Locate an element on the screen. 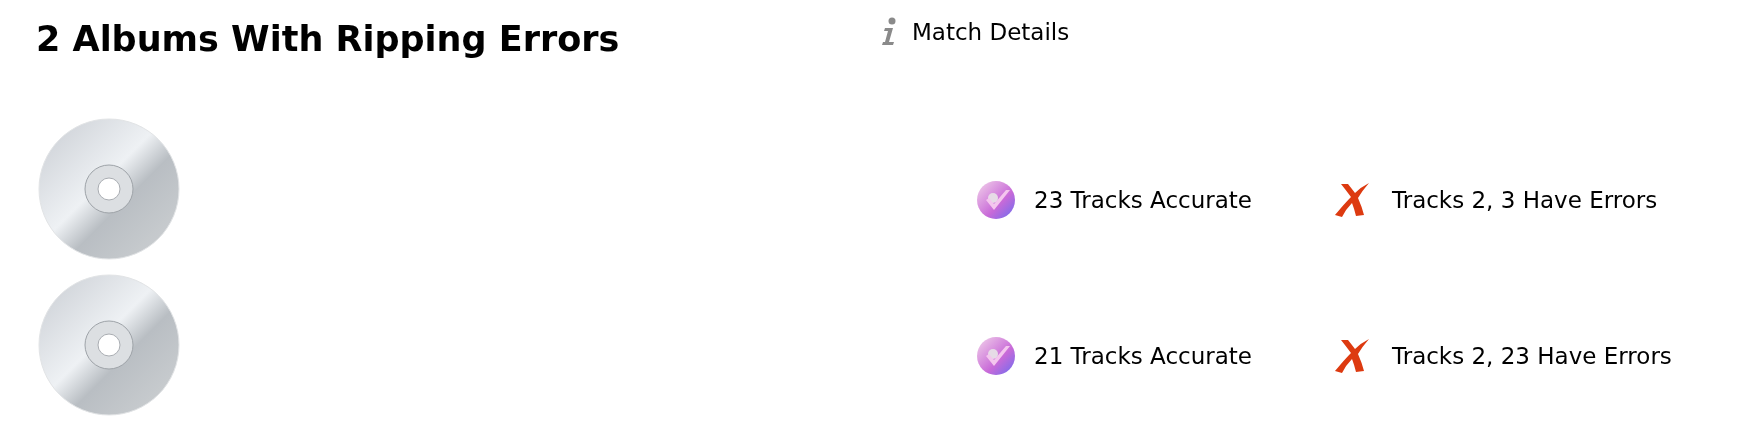  error-tracks-text: Tracks 2, 23 Have Errors is located at coordinates (1532, 356).